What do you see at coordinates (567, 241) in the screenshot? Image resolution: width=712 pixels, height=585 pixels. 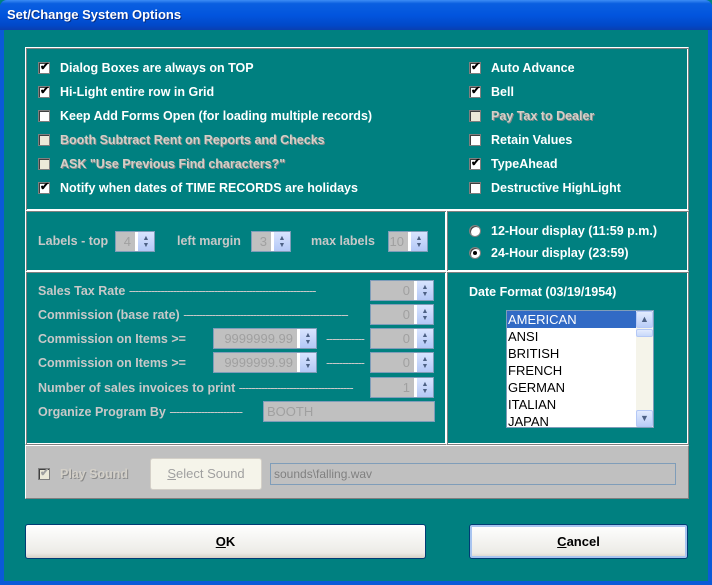 I see `time-panel` at bounding box center [567, 241].